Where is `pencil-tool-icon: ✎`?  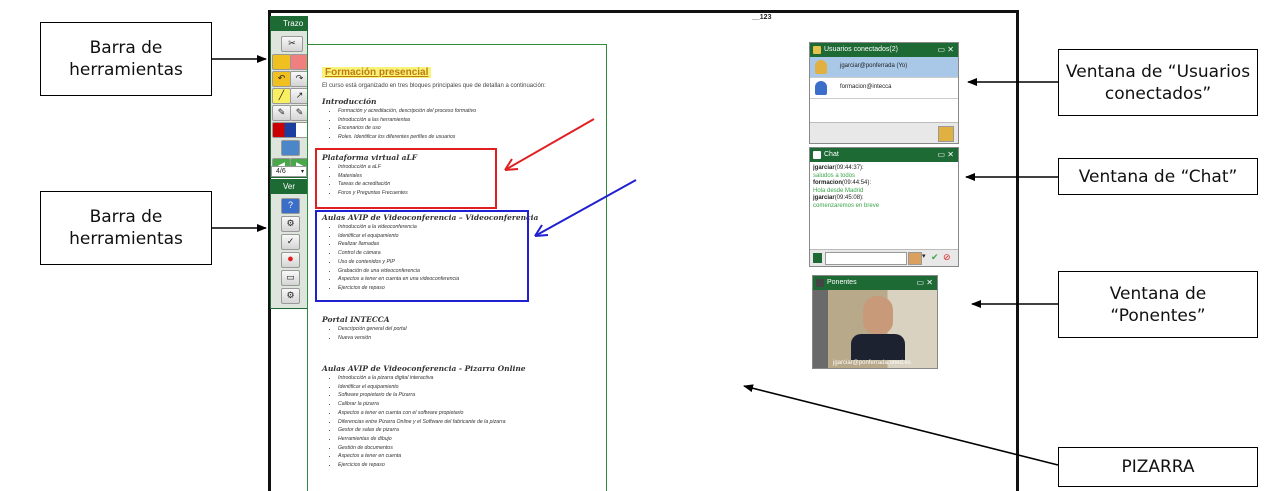 pencil-tool-icon: ✎ is located at coordinates (281, 113).